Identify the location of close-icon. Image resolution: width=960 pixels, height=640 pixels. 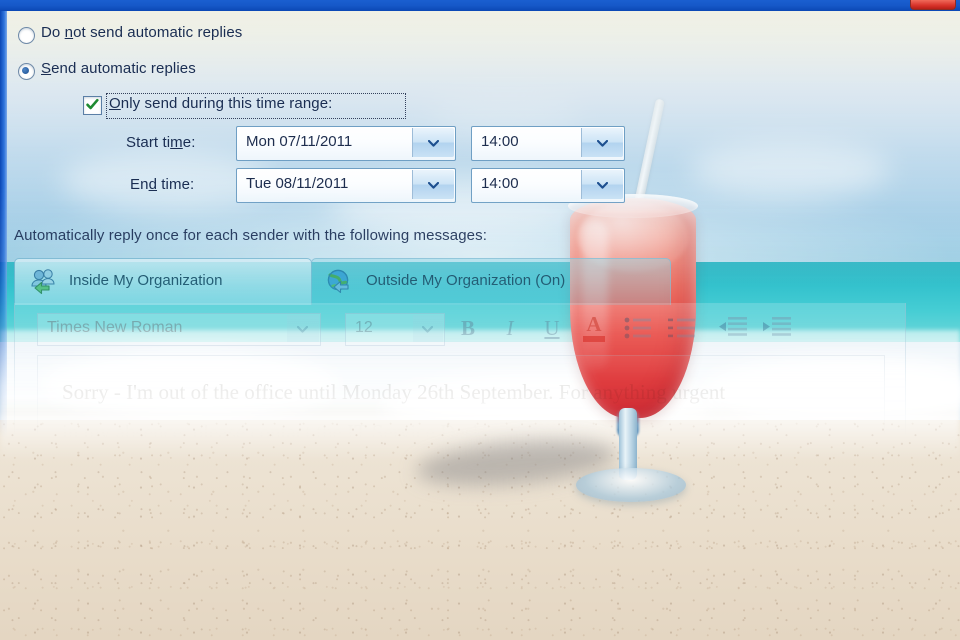
(933, 5).